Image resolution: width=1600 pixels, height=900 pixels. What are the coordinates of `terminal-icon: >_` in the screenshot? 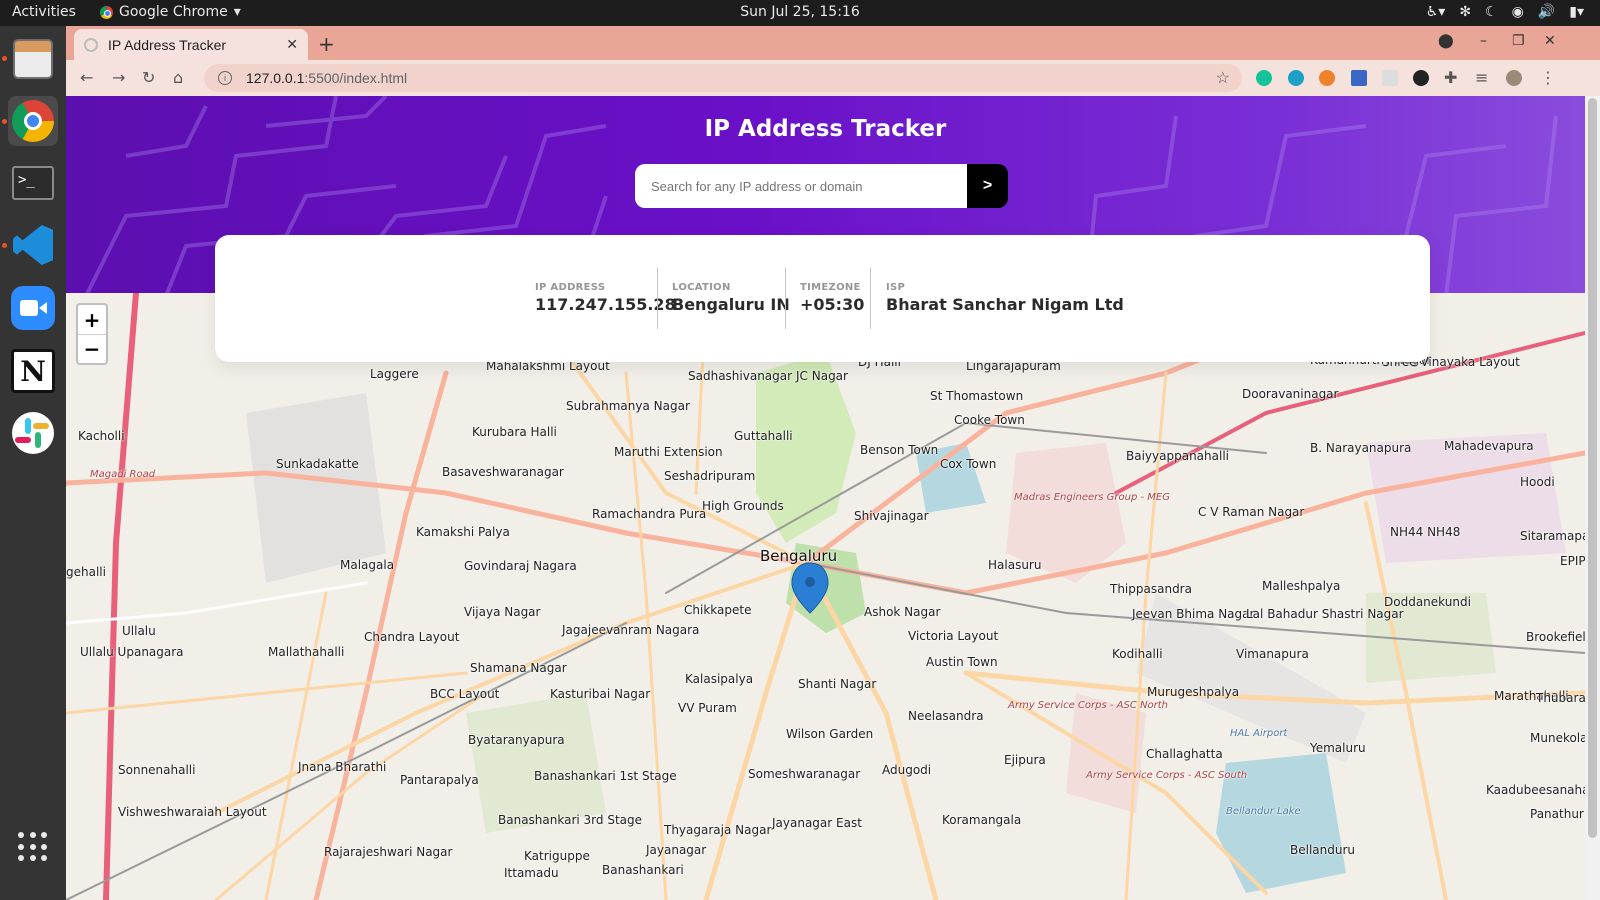 It's located at (33, 183).